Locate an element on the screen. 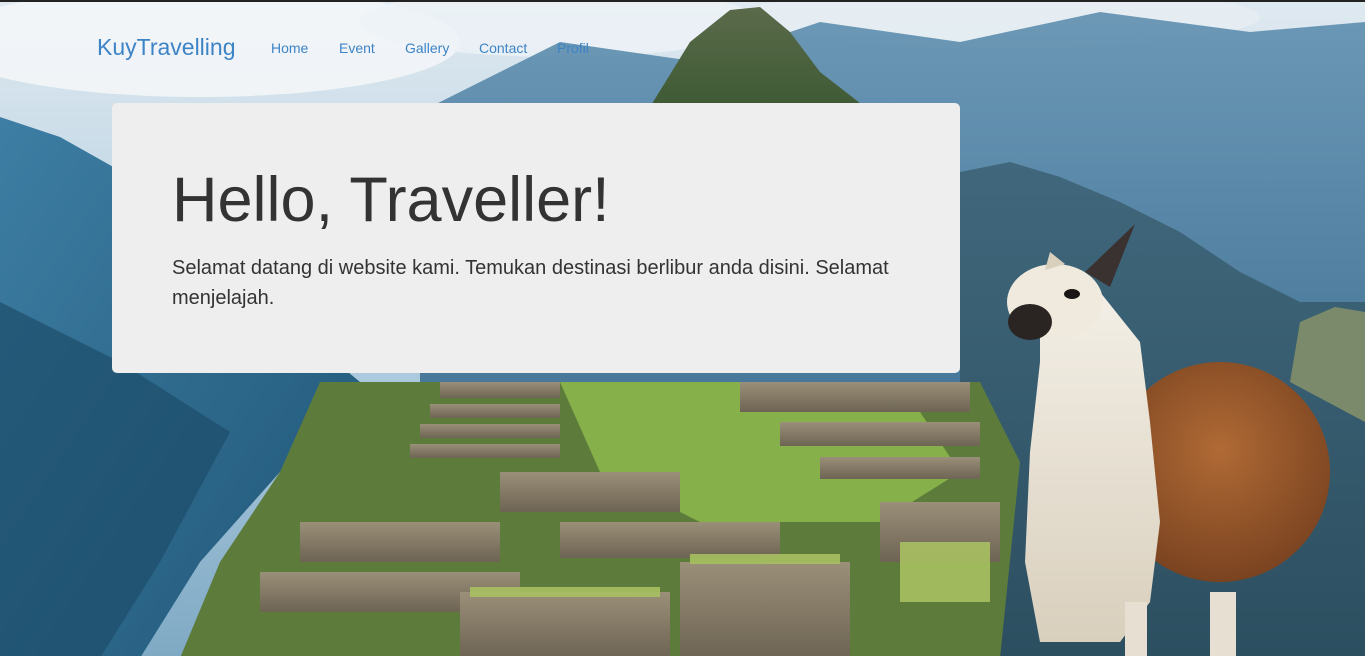  nav-link-gallery: Gallery is located at coordinates (427, 48).